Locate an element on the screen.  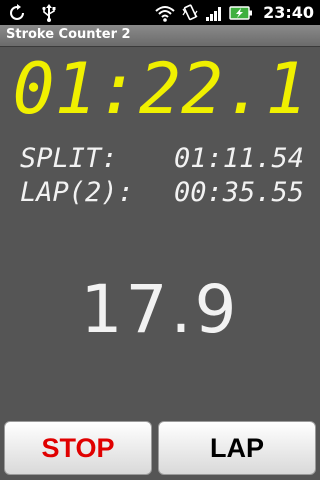
status-bar-left is located at coordinates (33, 12).